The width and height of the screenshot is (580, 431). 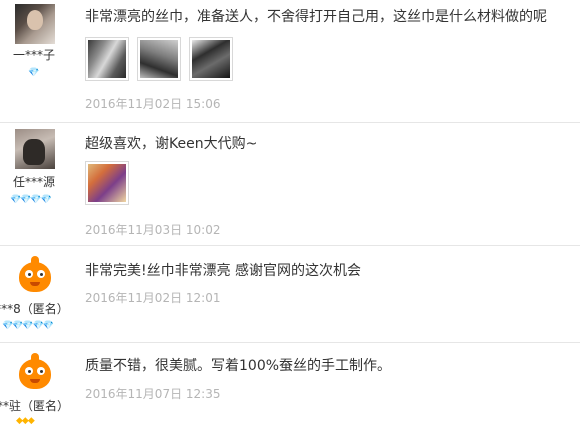 What do you see at coordinates (153, 230) in the screenshot?
I see `review-date: 2016年11月03日 10:02` at bounding box center [153, 230].